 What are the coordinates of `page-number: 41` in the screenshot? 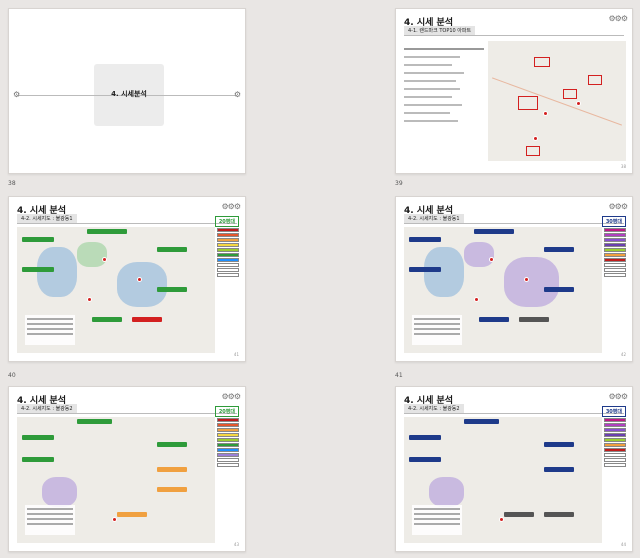 It's located at (236, 354).